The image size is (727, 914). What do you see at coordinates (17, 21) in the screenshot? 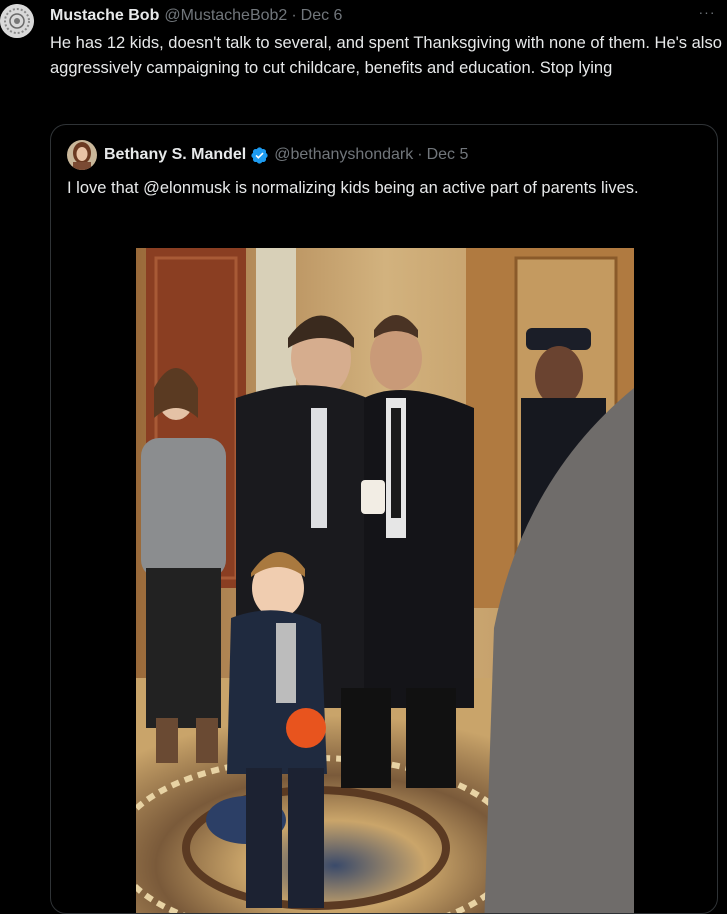
I see `author-avatar` at bounding box center [17, 21].